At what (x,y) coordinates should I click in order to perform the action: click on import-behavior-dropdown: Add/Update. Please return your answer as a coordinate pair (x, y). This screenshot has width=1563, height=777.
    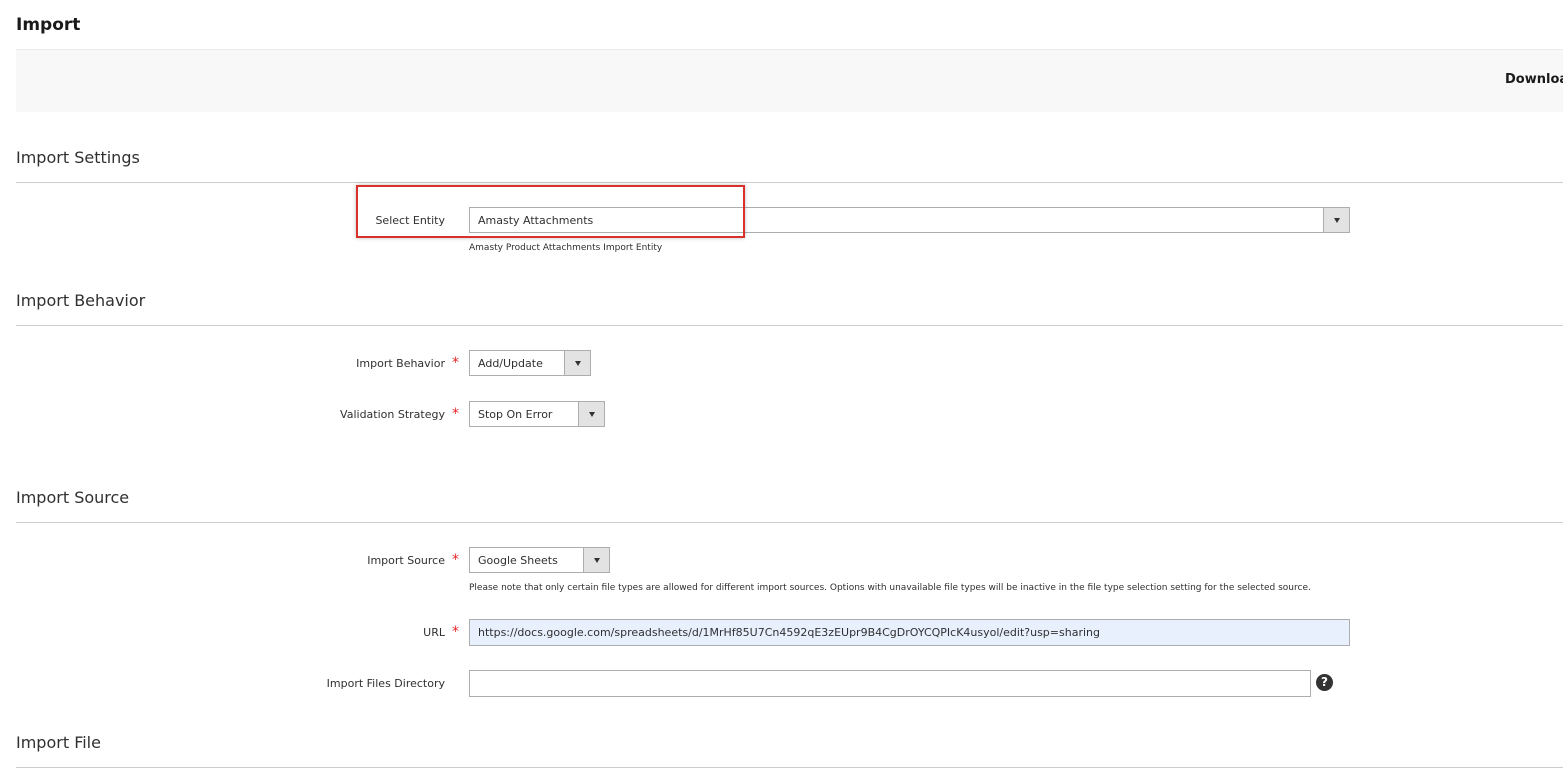
    Looking at the image, I should click on (530, 363).